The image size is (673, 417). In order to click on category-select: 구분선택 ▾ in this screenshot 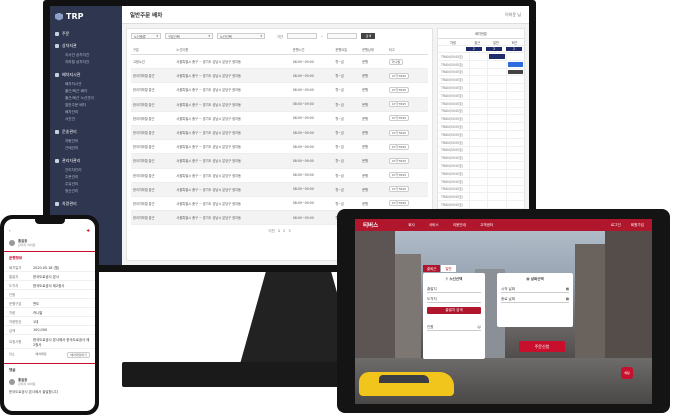, I will do `click(189, 36)`.